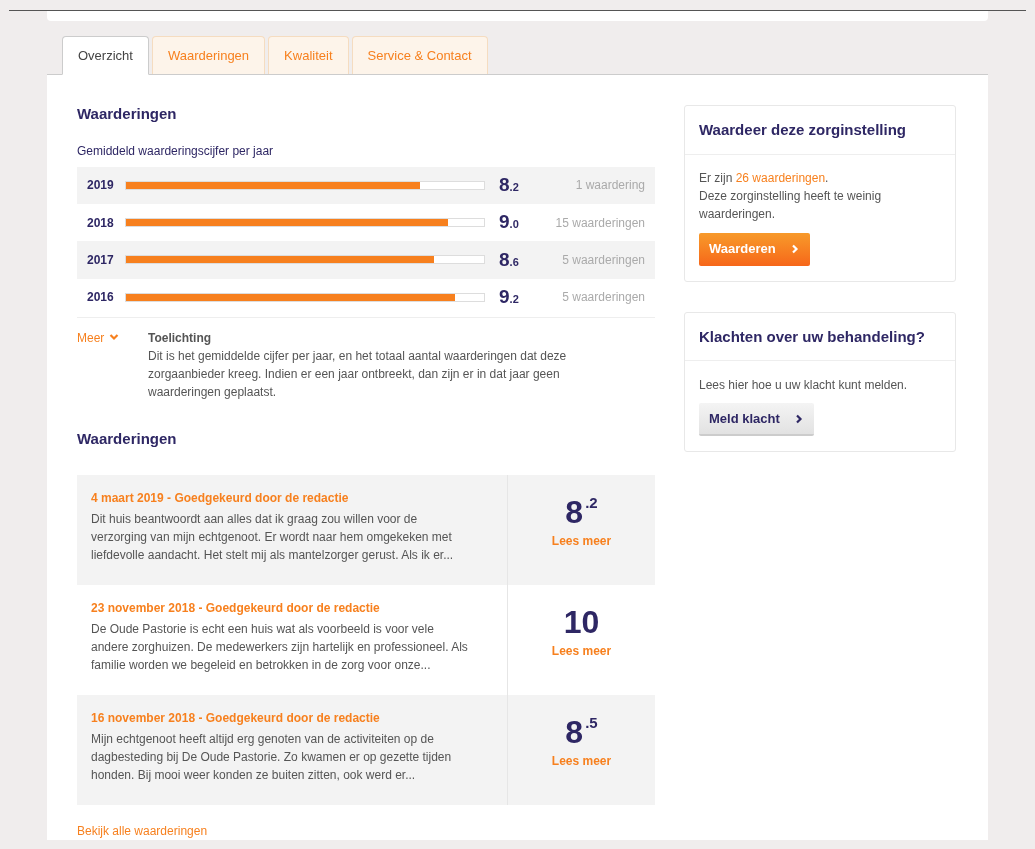  Describe the element at coordinates (764, 178) in the screenshot. I see `rating-count-text: Er zijn 26 waarderingen.` at that location.